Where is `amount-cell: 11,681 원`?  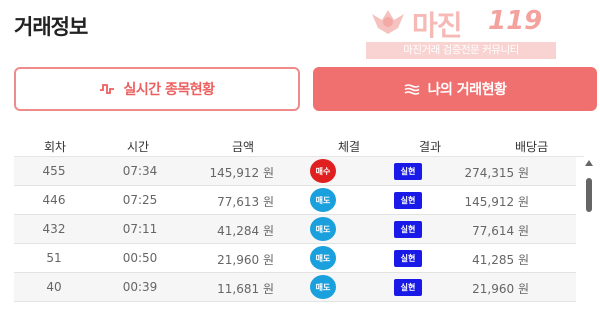
amount-cell: 11,681 원 is located at coordinates (245, 289).